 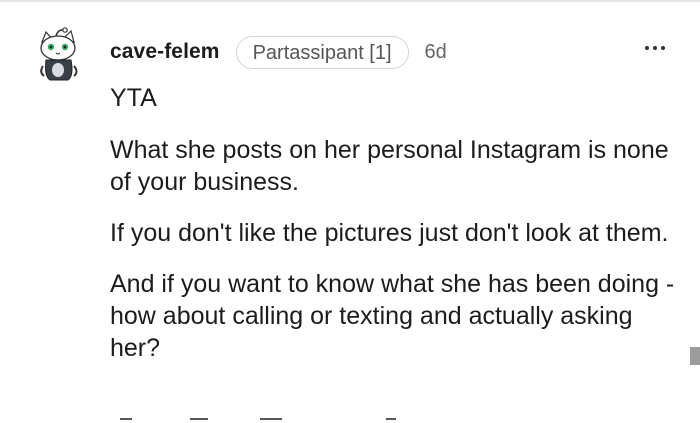 What do you see at coordinates (199, 420) in the screenshot?
I see `reply-icon` at bounding box center [199, 420].